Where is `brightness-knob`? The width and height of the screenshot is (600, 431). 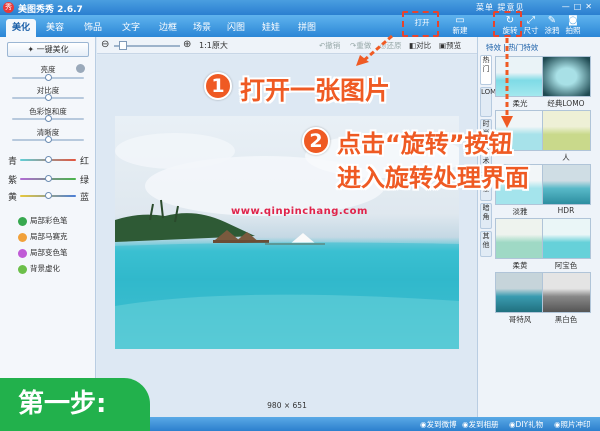
brightness-knob is located at coordinates (48, 77).